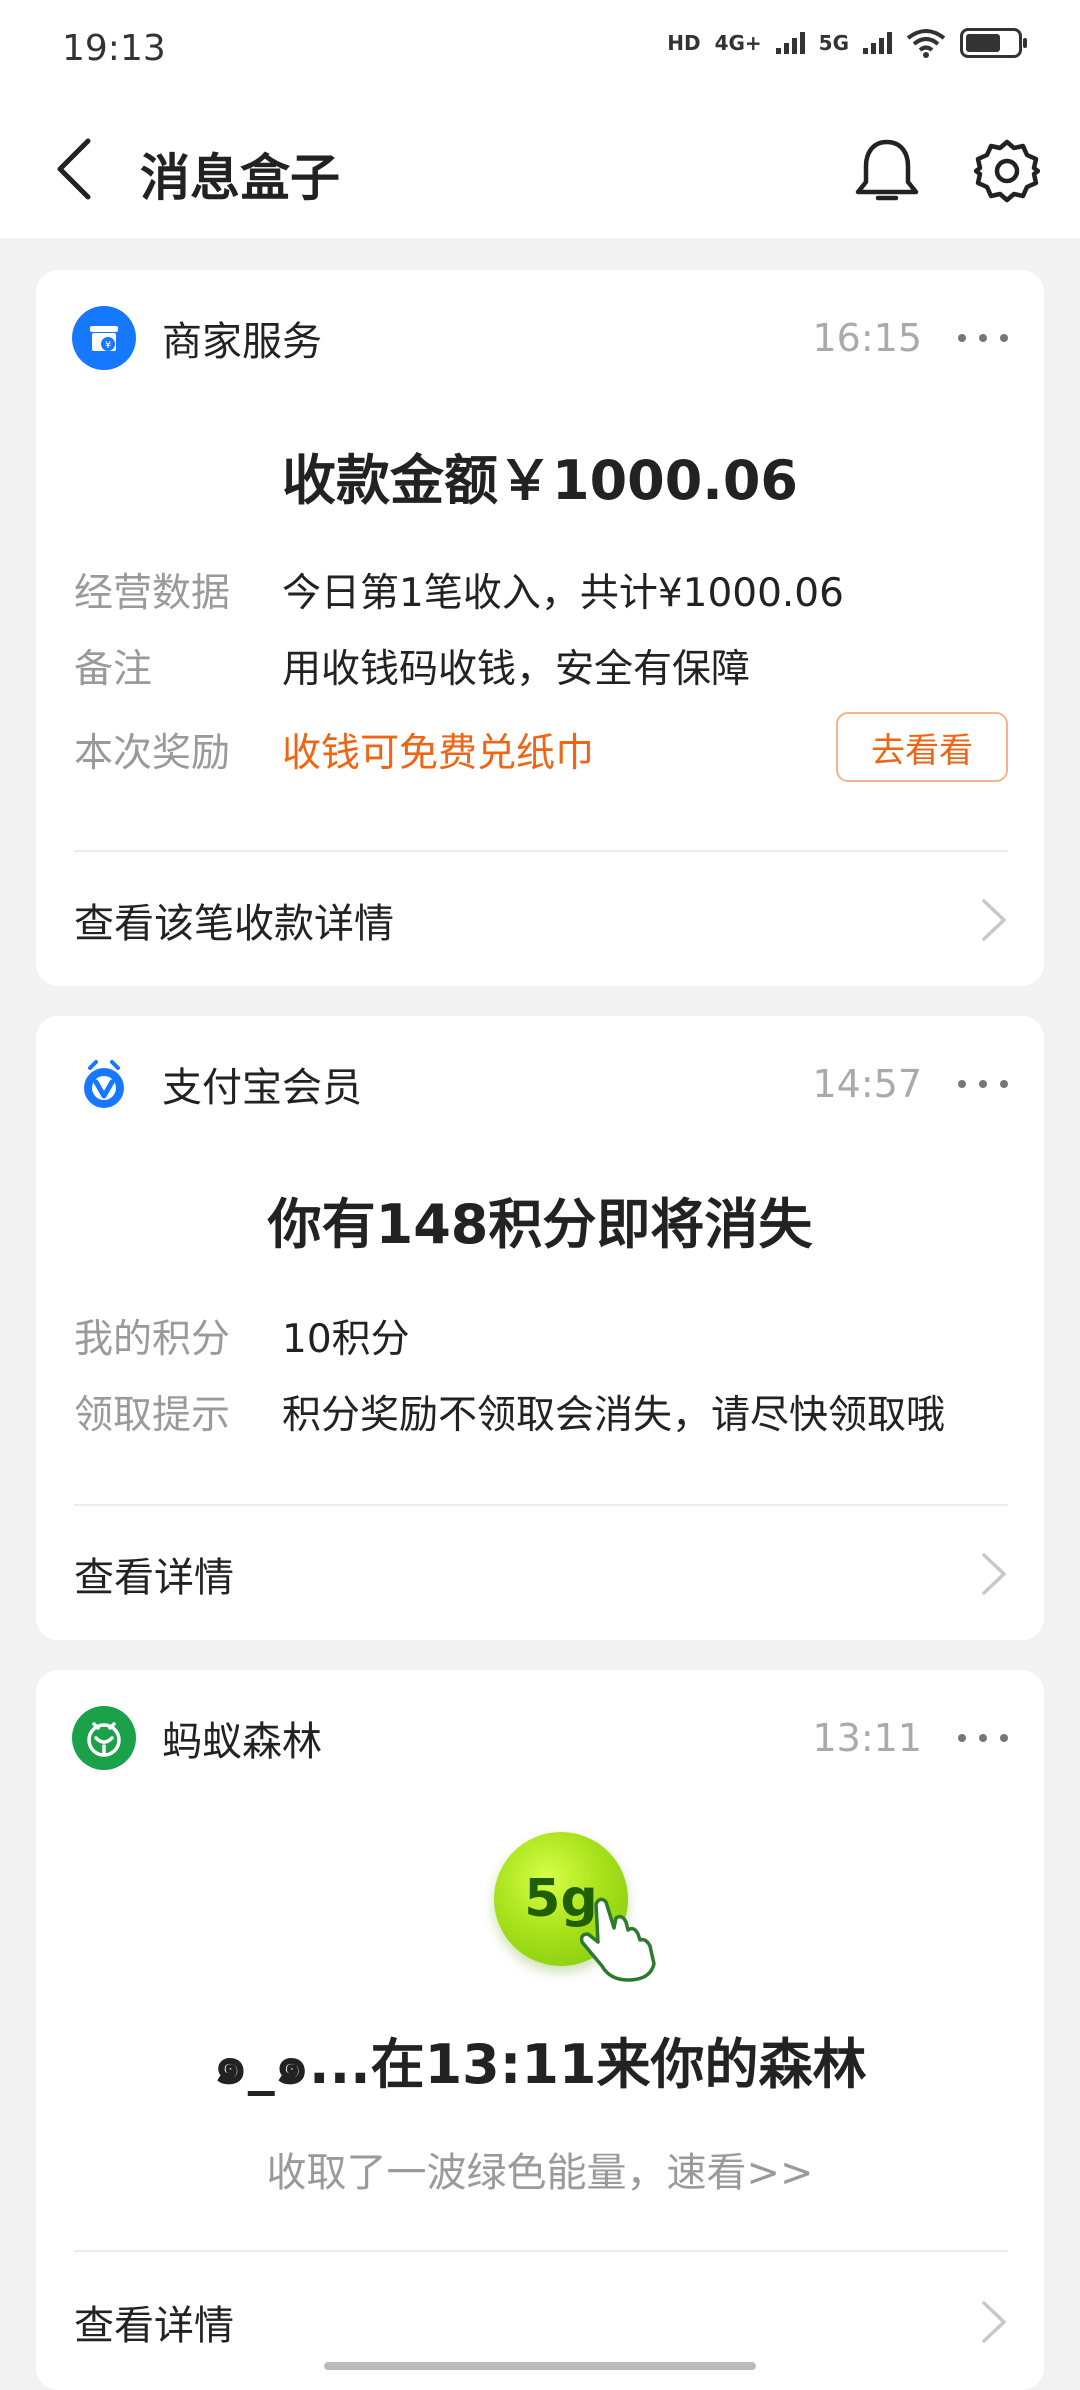 This screenshot has width=1080, height=2390. I want to click on info-value: 用收钱码收钱，安全有保障, so click(516, 669).